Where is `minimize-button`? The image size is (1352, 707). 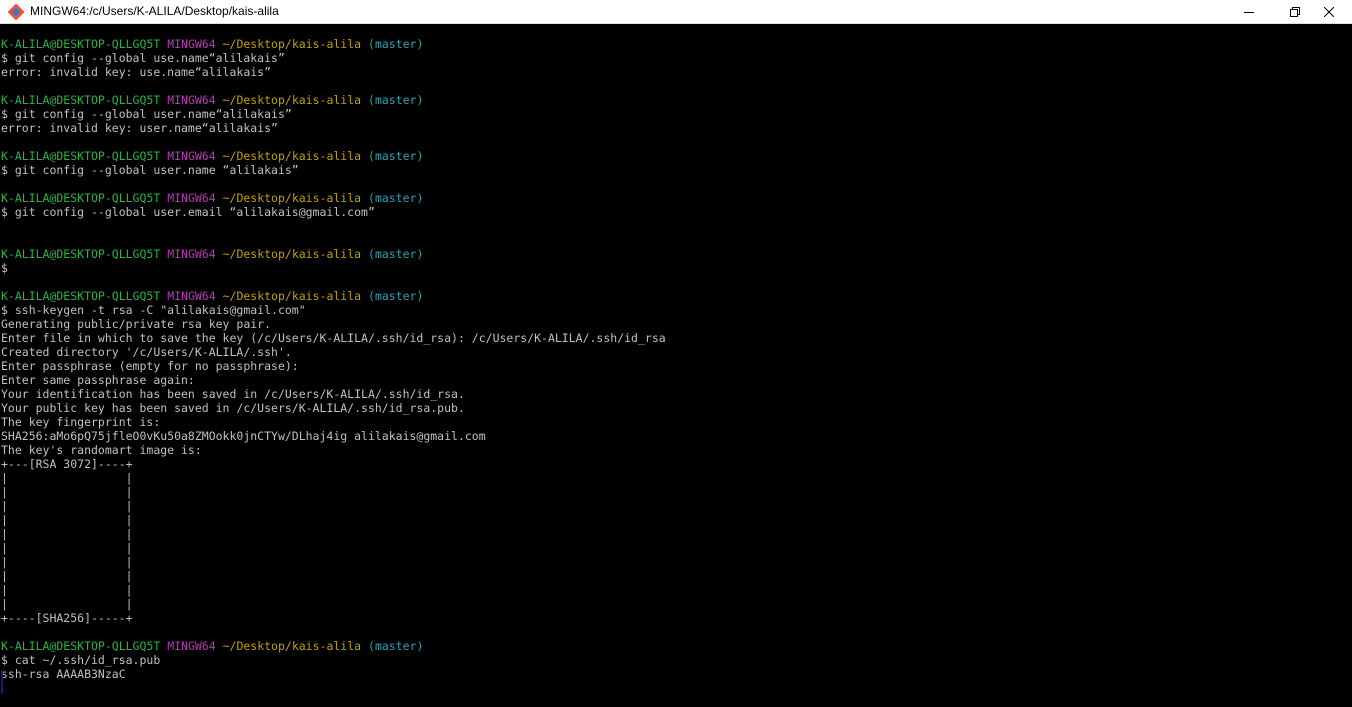
minimize-button is located at coordinates (1249, 11).